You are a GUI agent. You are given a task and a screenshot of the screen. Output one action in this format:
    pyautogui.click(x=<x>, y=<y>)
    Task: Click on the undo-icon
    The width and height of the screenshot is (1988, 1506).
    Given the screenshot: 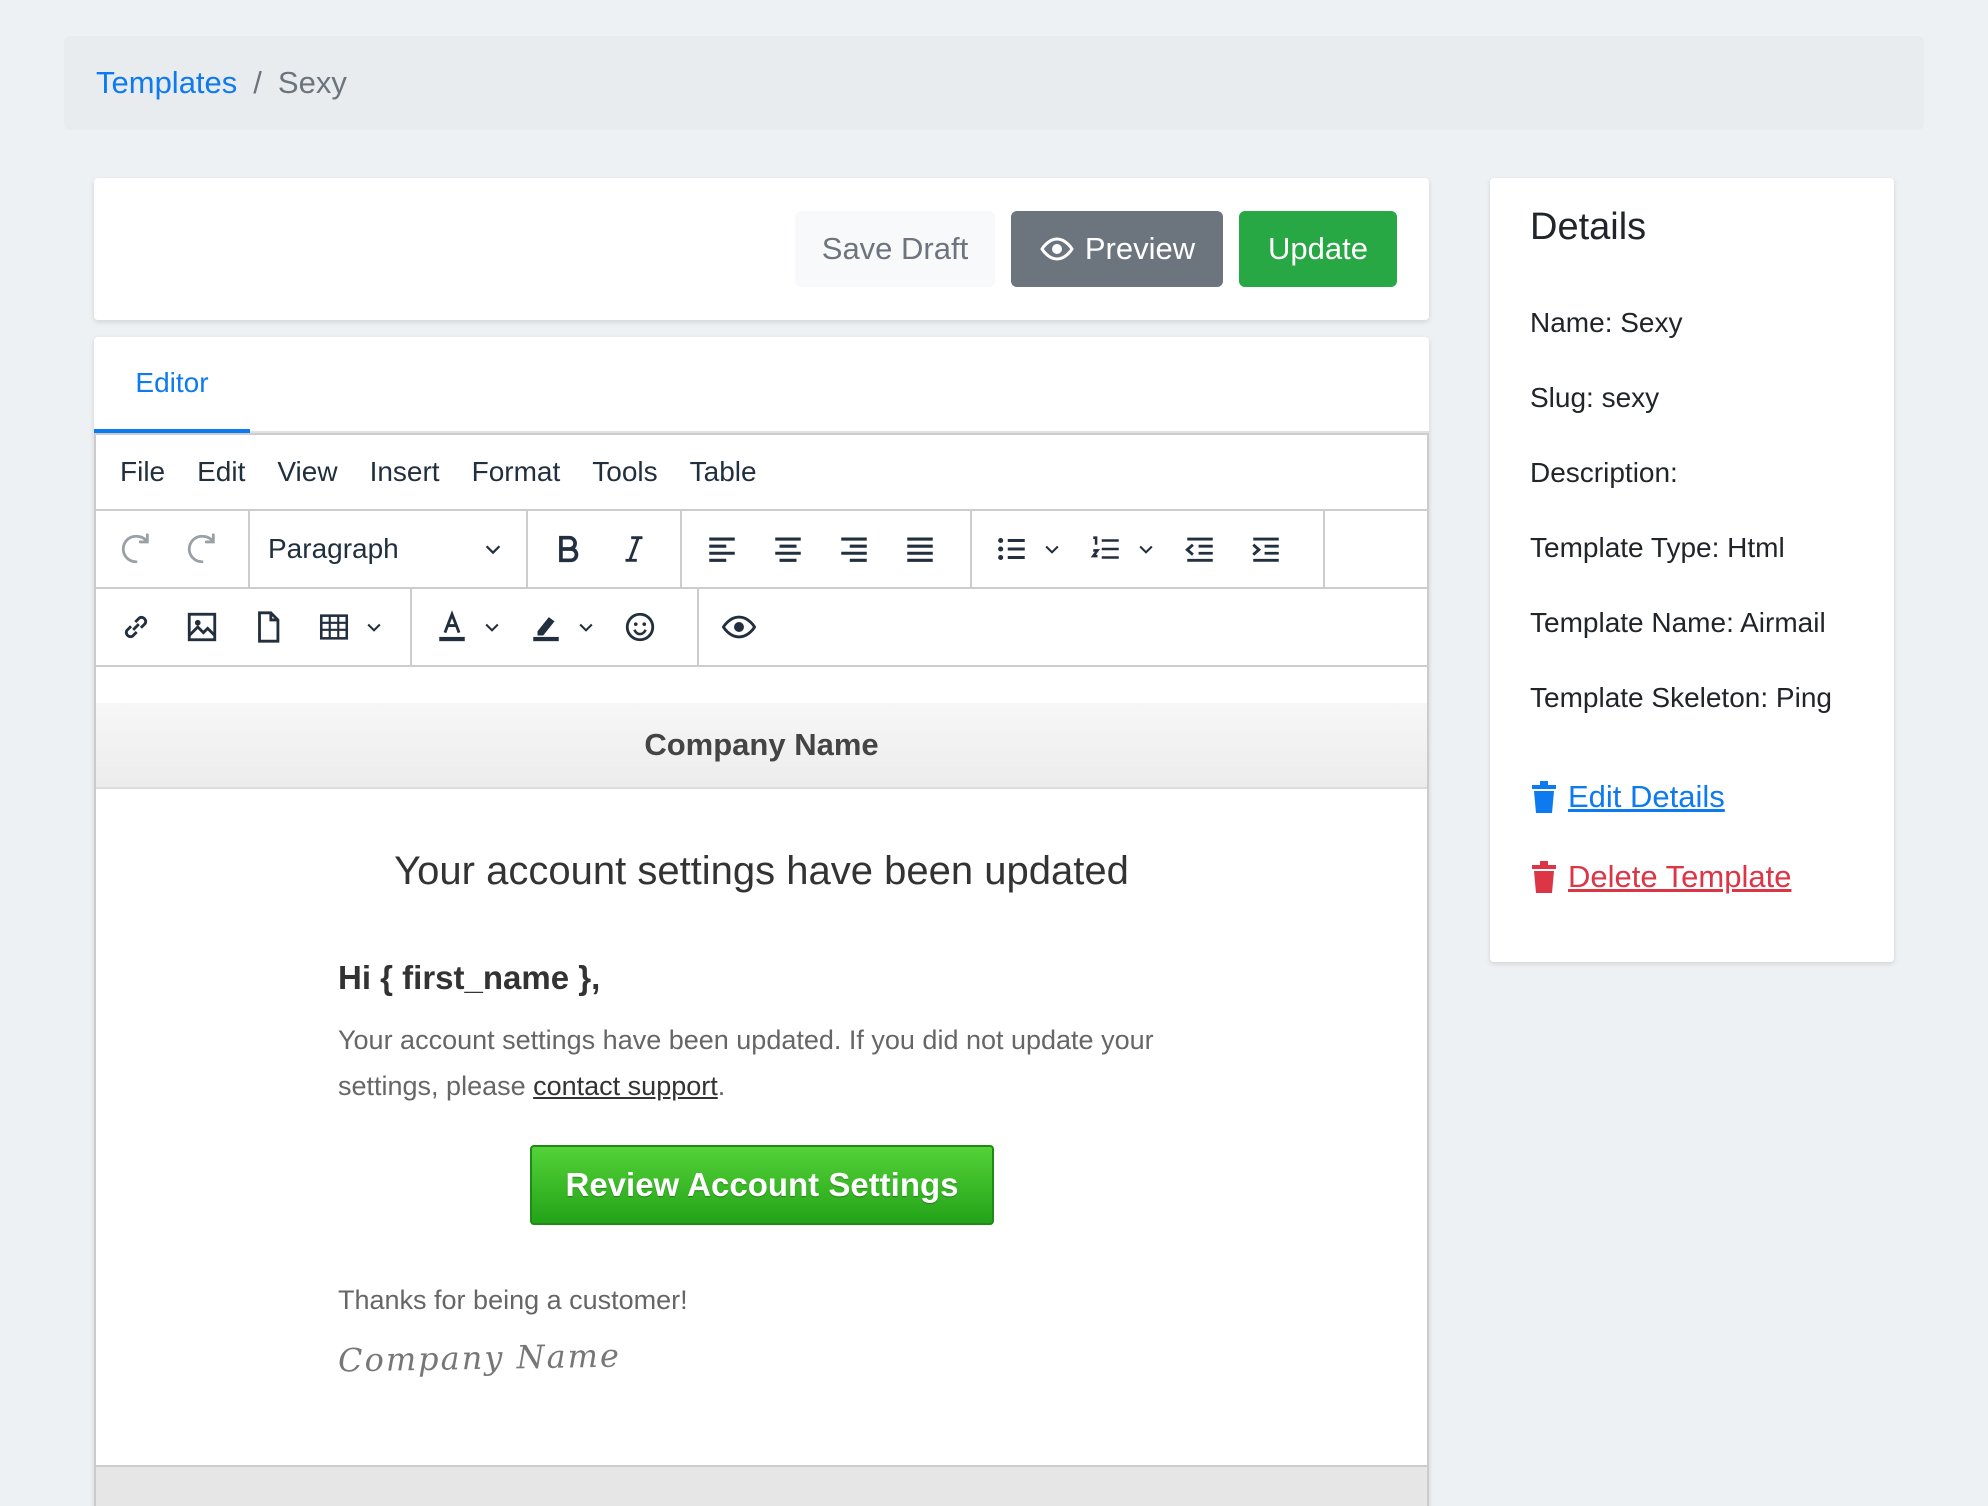 What is the action you would take?
    pyautogui.click(x=136, y=549)
    